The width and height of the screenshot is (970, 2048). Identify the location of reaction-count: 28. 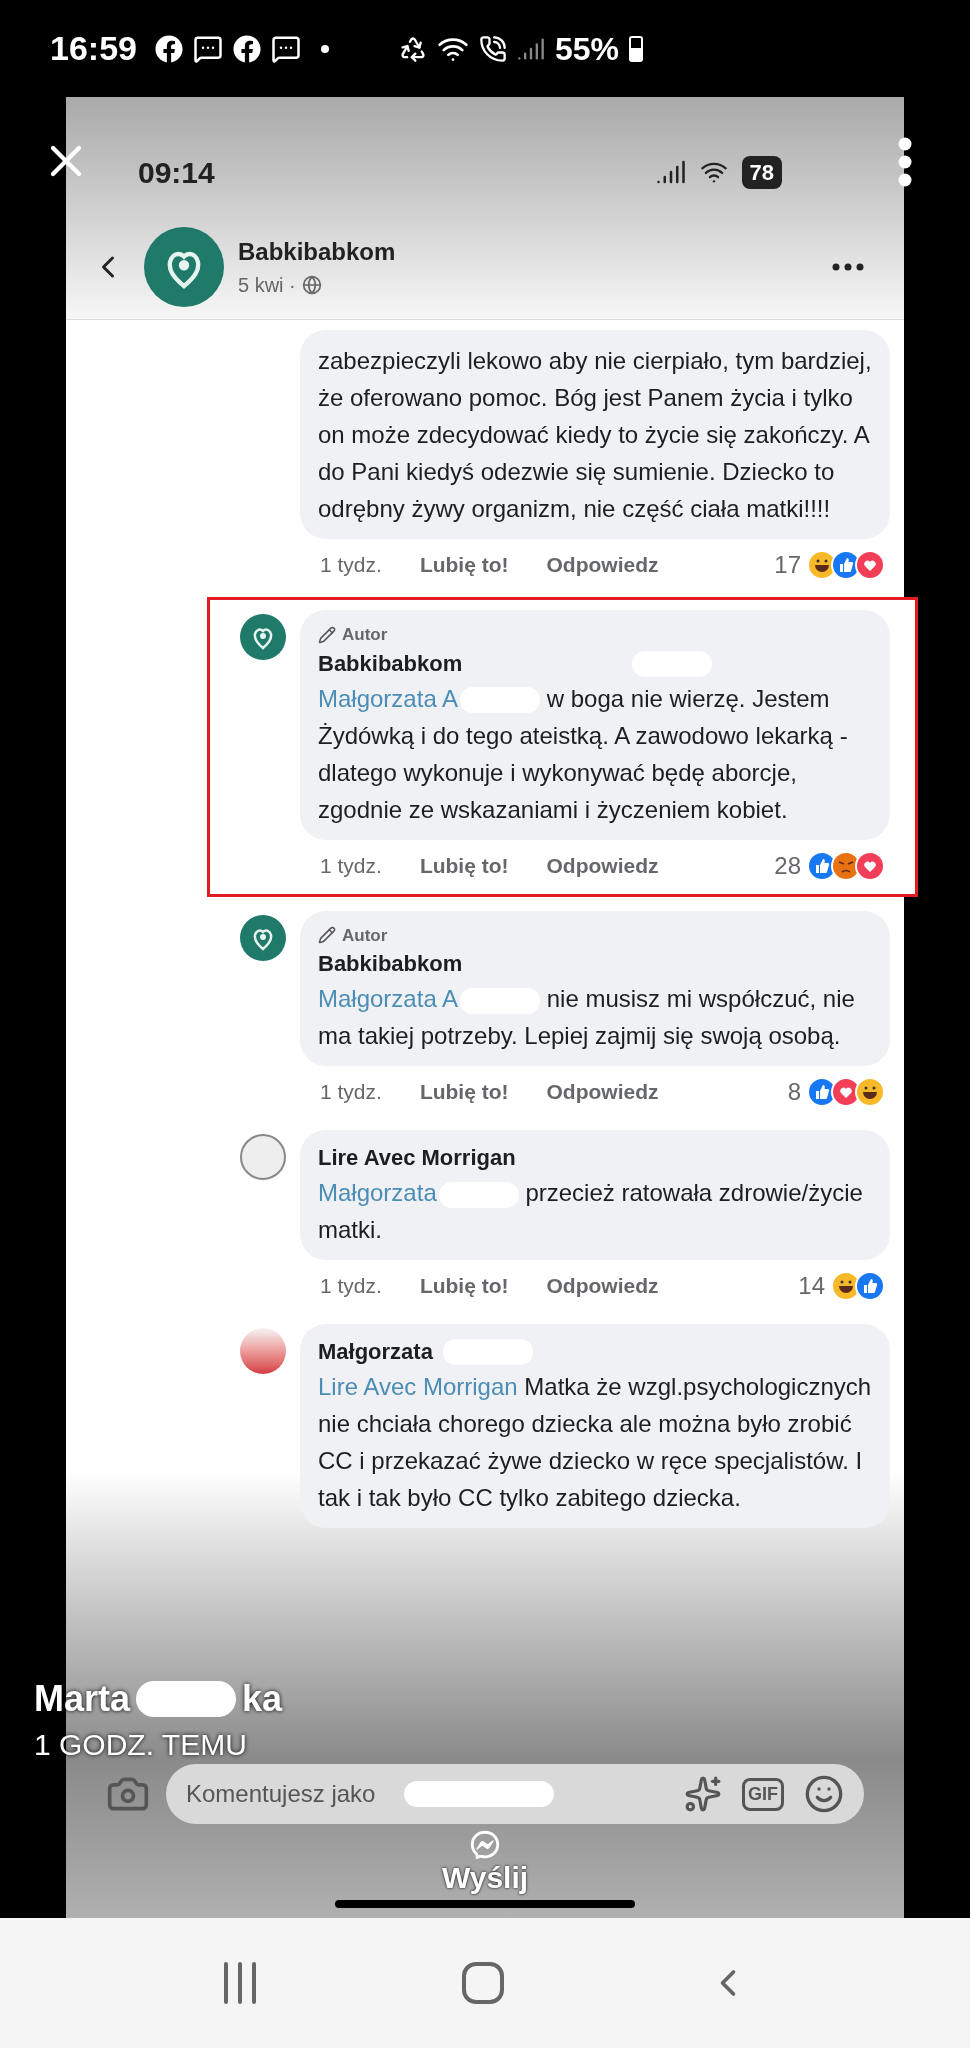
(787, 865).